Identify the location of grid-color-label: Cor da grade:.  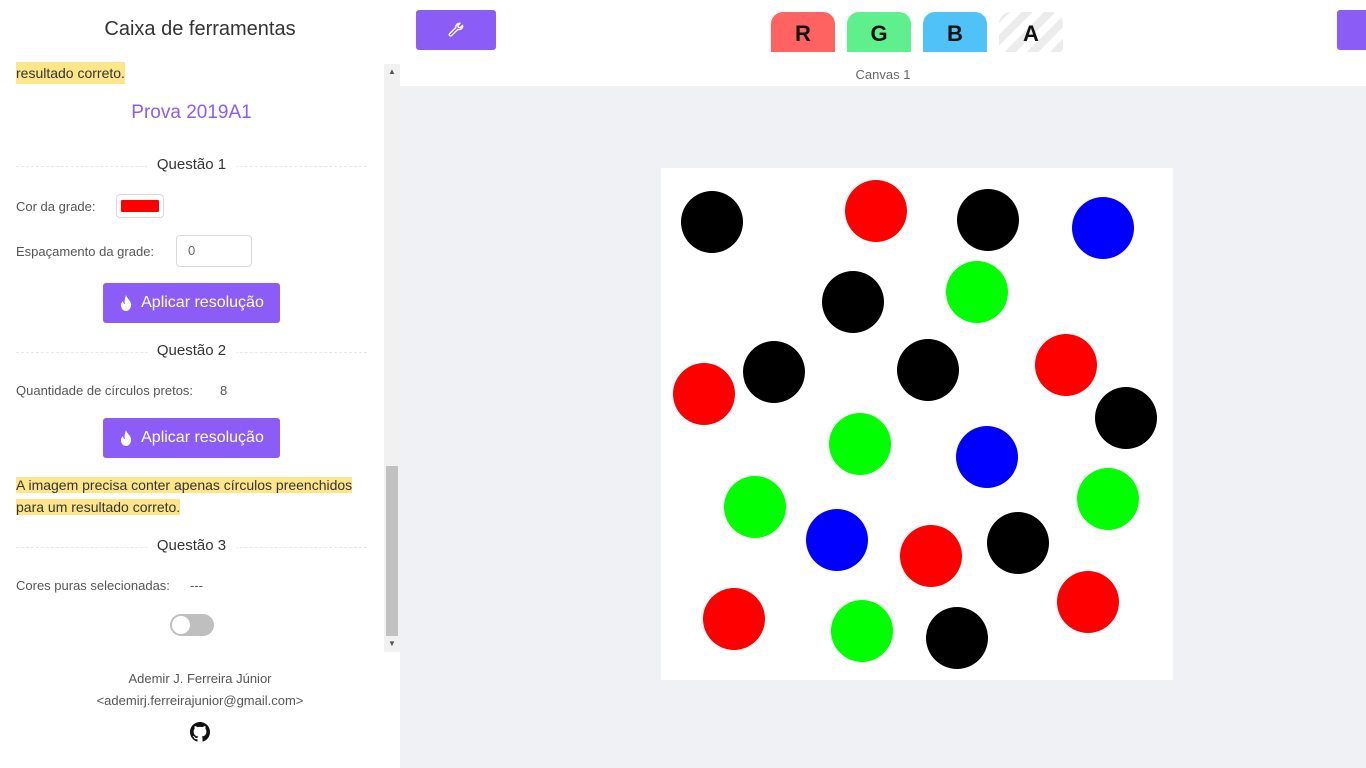
(56, 206).